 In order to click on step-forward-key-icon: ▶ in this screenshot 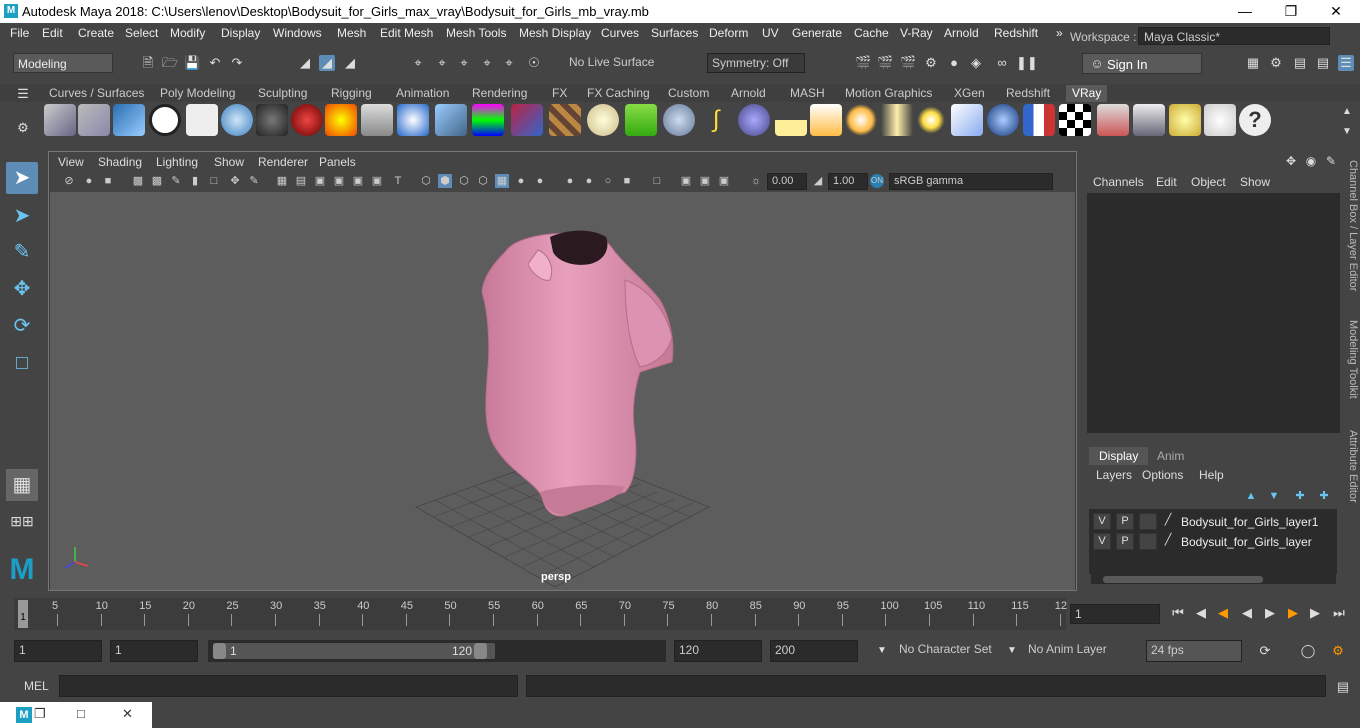, I will do `click(1315, 613)`.